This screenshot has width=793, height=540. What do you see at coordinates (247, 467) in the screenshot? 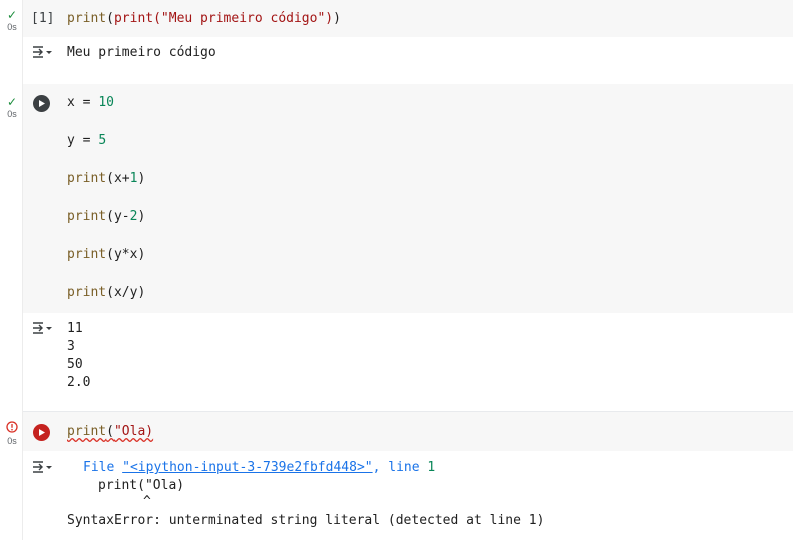
I see `traceback-file-link: "<ipython-input-3-739e2fbfd448>"` at bounding box center [247, 467].